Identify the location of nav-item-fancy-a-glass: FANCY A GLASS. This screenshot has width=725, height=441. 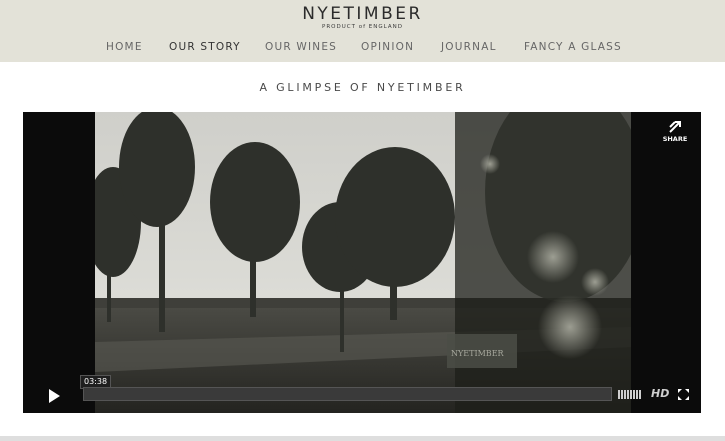
(573, 47).